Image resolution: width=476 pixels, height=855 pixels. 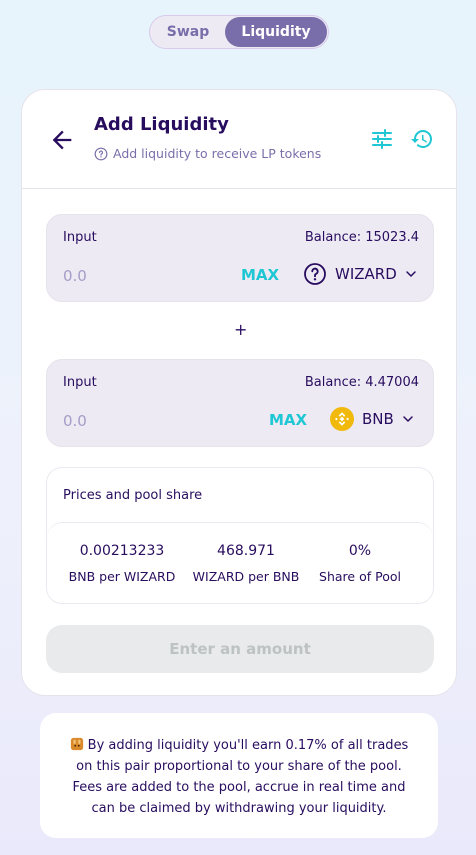 I want to click on token-select-bnb: BNB, so click(x=372, y=419).